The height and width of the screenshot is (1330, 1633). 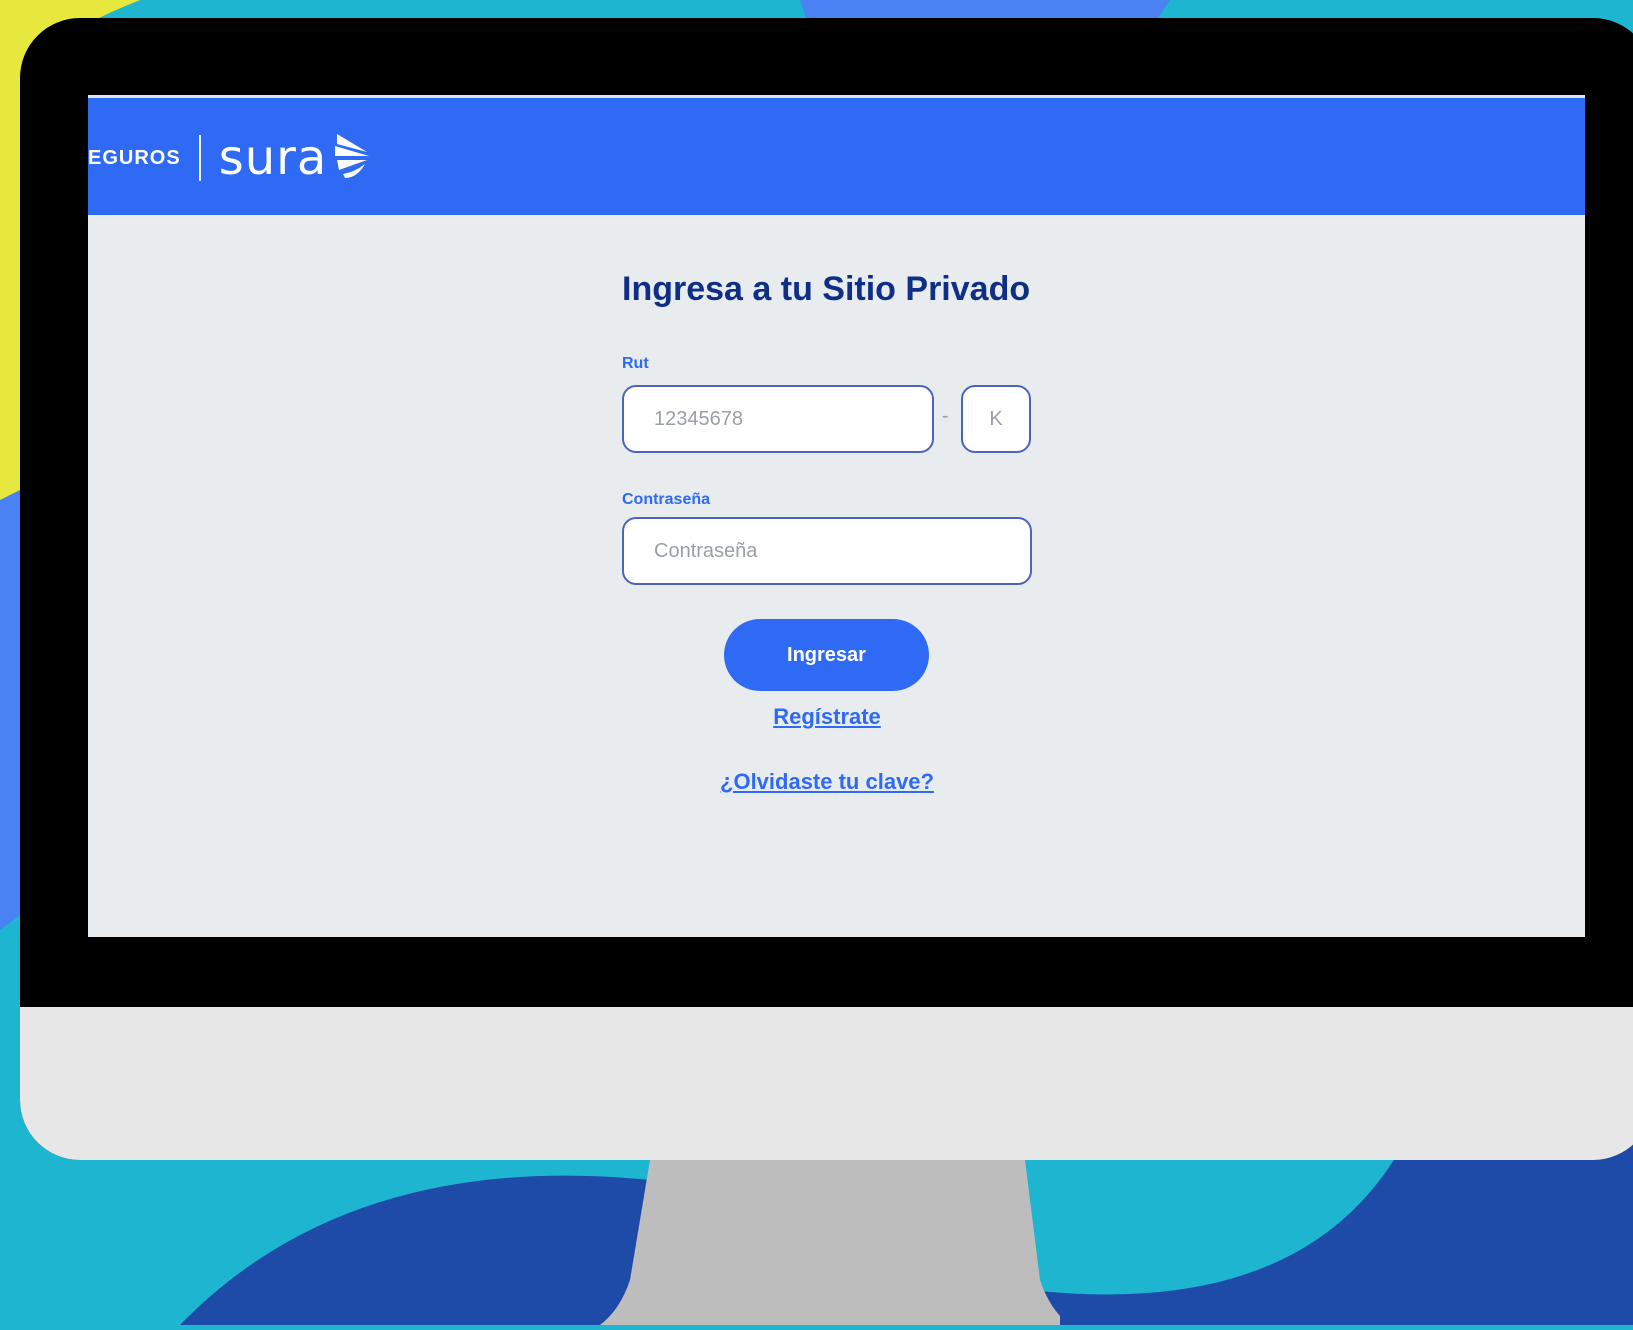 I want to click on brand-logo: EGUROS sura, so click(x=230, y=158).